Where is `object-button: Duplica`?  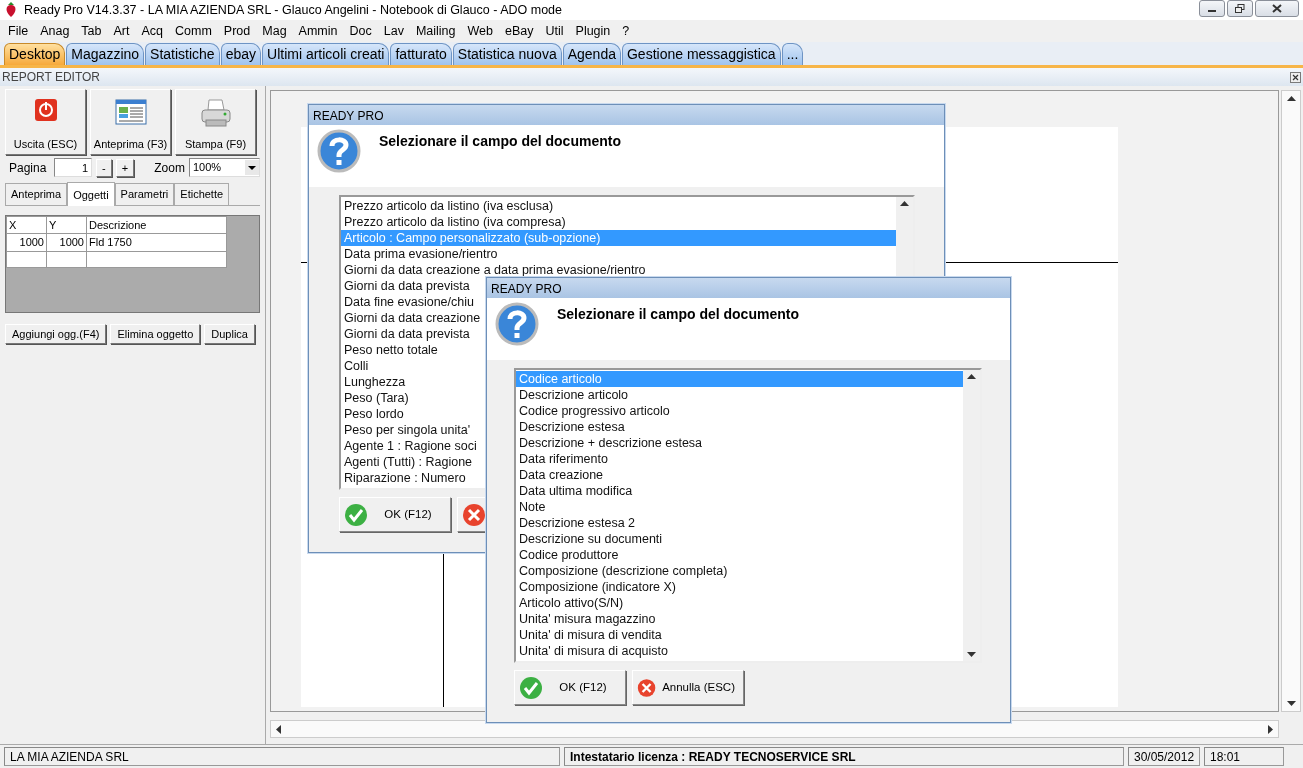
object-button: Duplica is located at coordinates (229, 333).